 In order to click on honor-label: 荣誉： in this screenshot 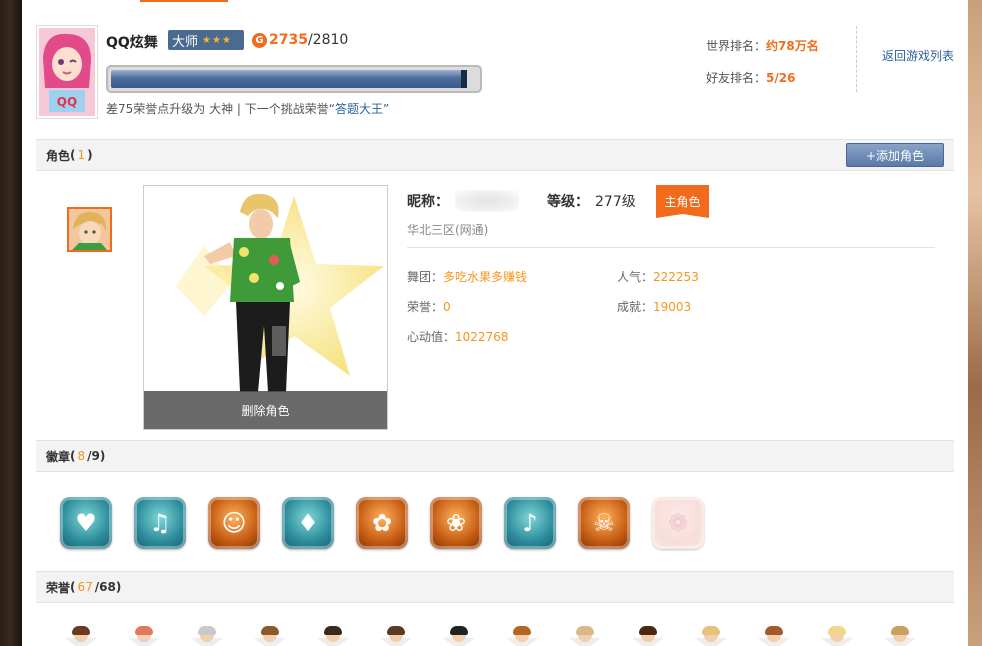, I will do `click(425, 307)`.